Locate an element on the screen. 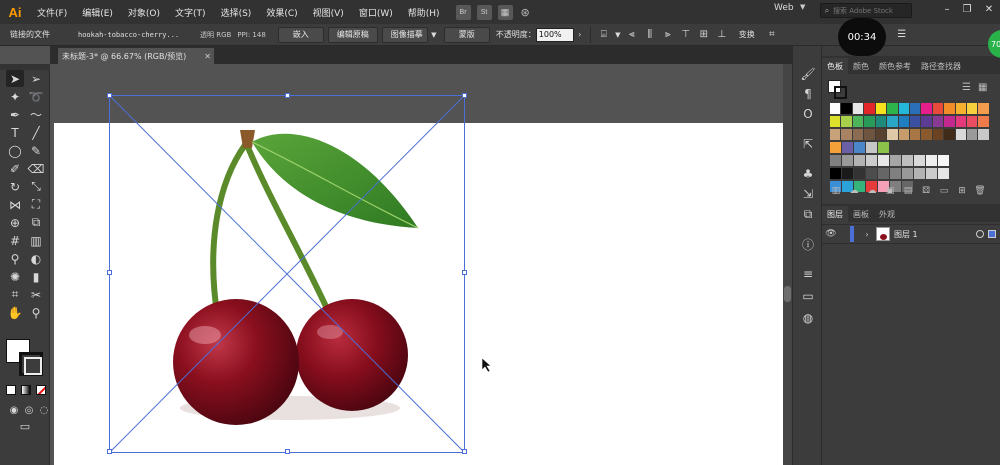 The width and height of the screenshot is (1000, 465). screen-mode-icon: ▭ is located at coordinates (25, 426).